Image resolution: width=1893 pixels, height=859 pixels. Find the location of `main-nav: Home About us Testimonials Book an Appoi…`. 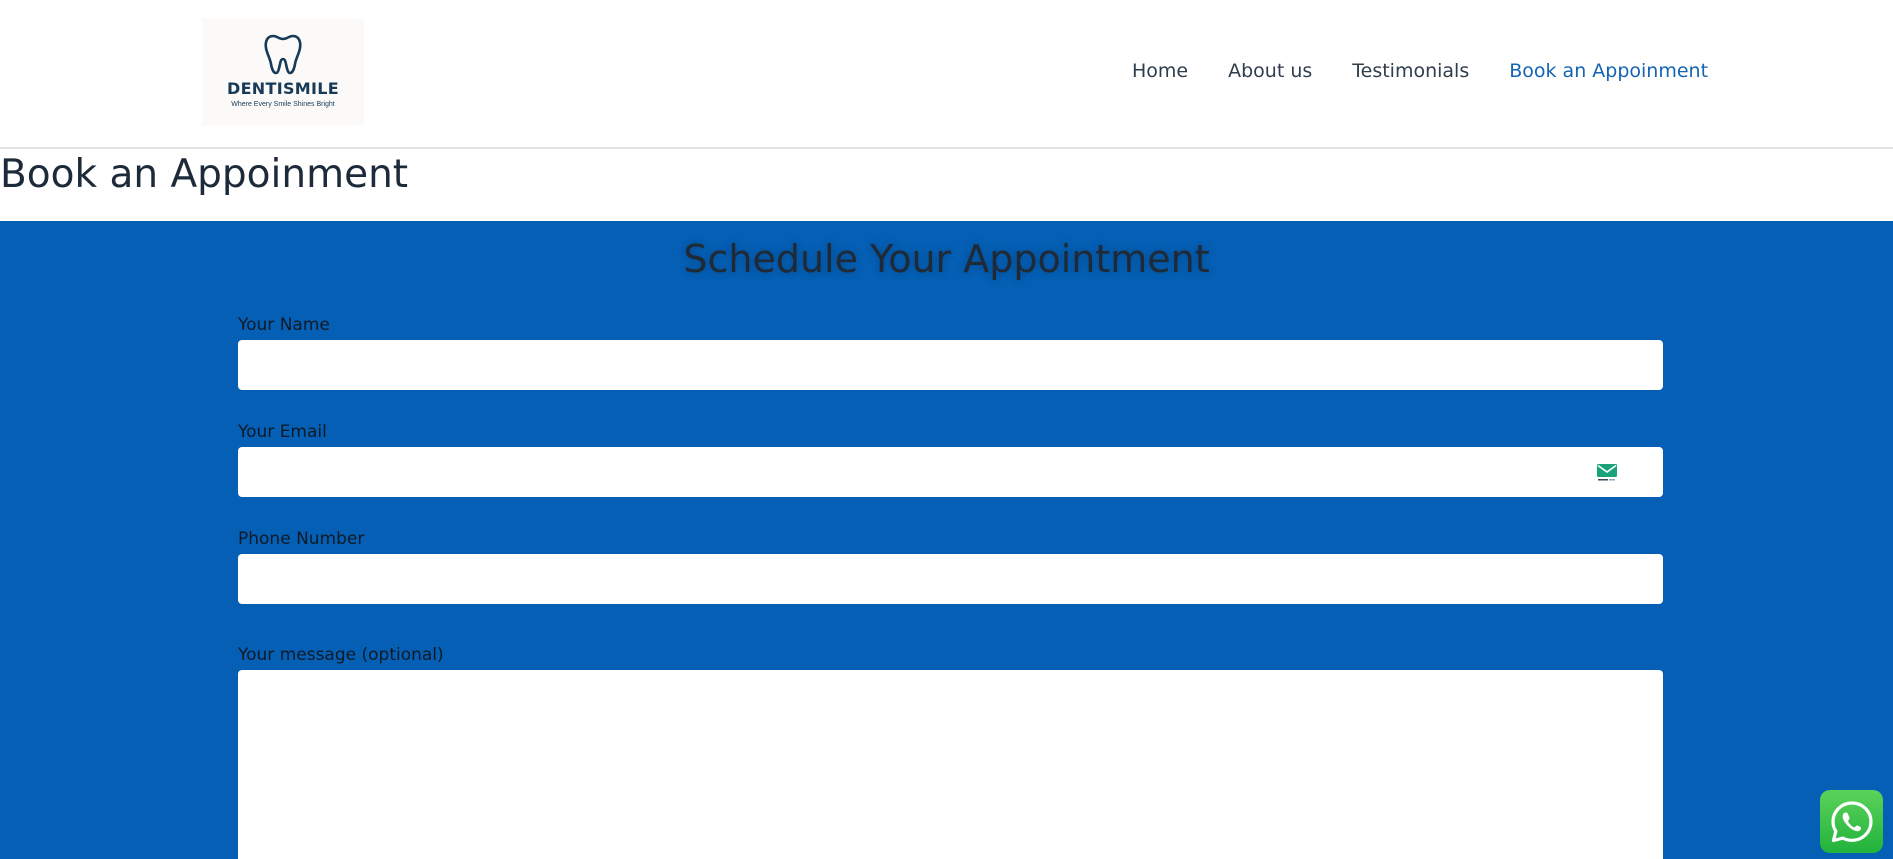

main-nav: Home About us Testimonials Book an Appoi… is located at coordinates (1420, 71).